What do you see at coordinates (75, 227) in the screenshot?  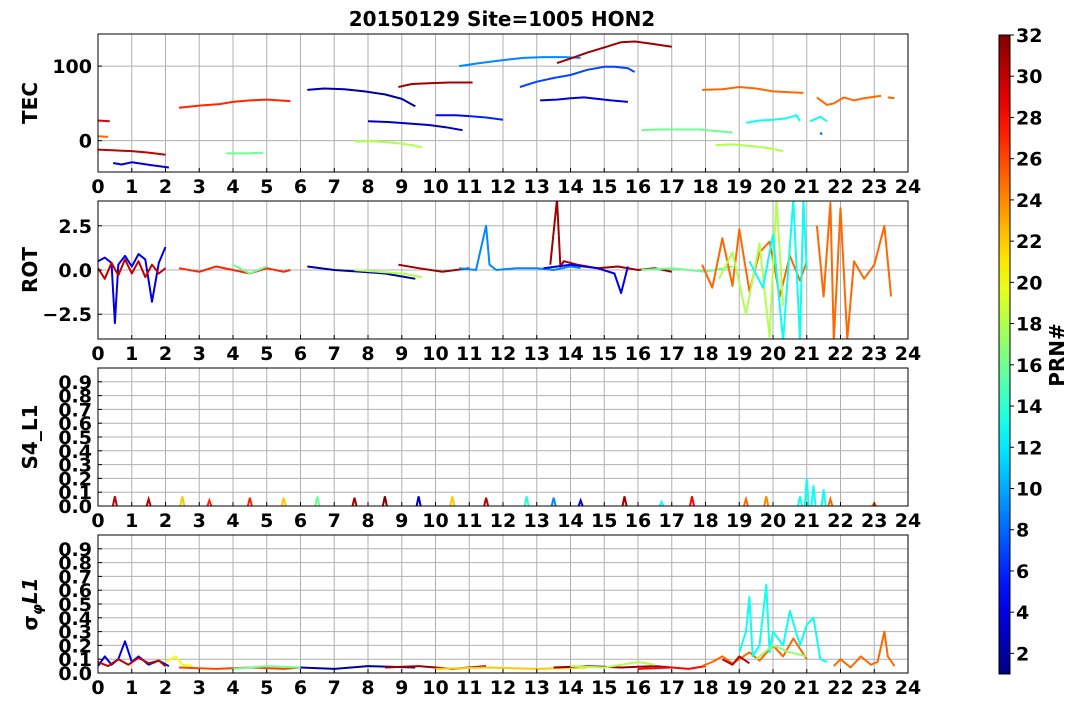 I see `y-tick-label: 2.5` at bounding box center [75, 227].